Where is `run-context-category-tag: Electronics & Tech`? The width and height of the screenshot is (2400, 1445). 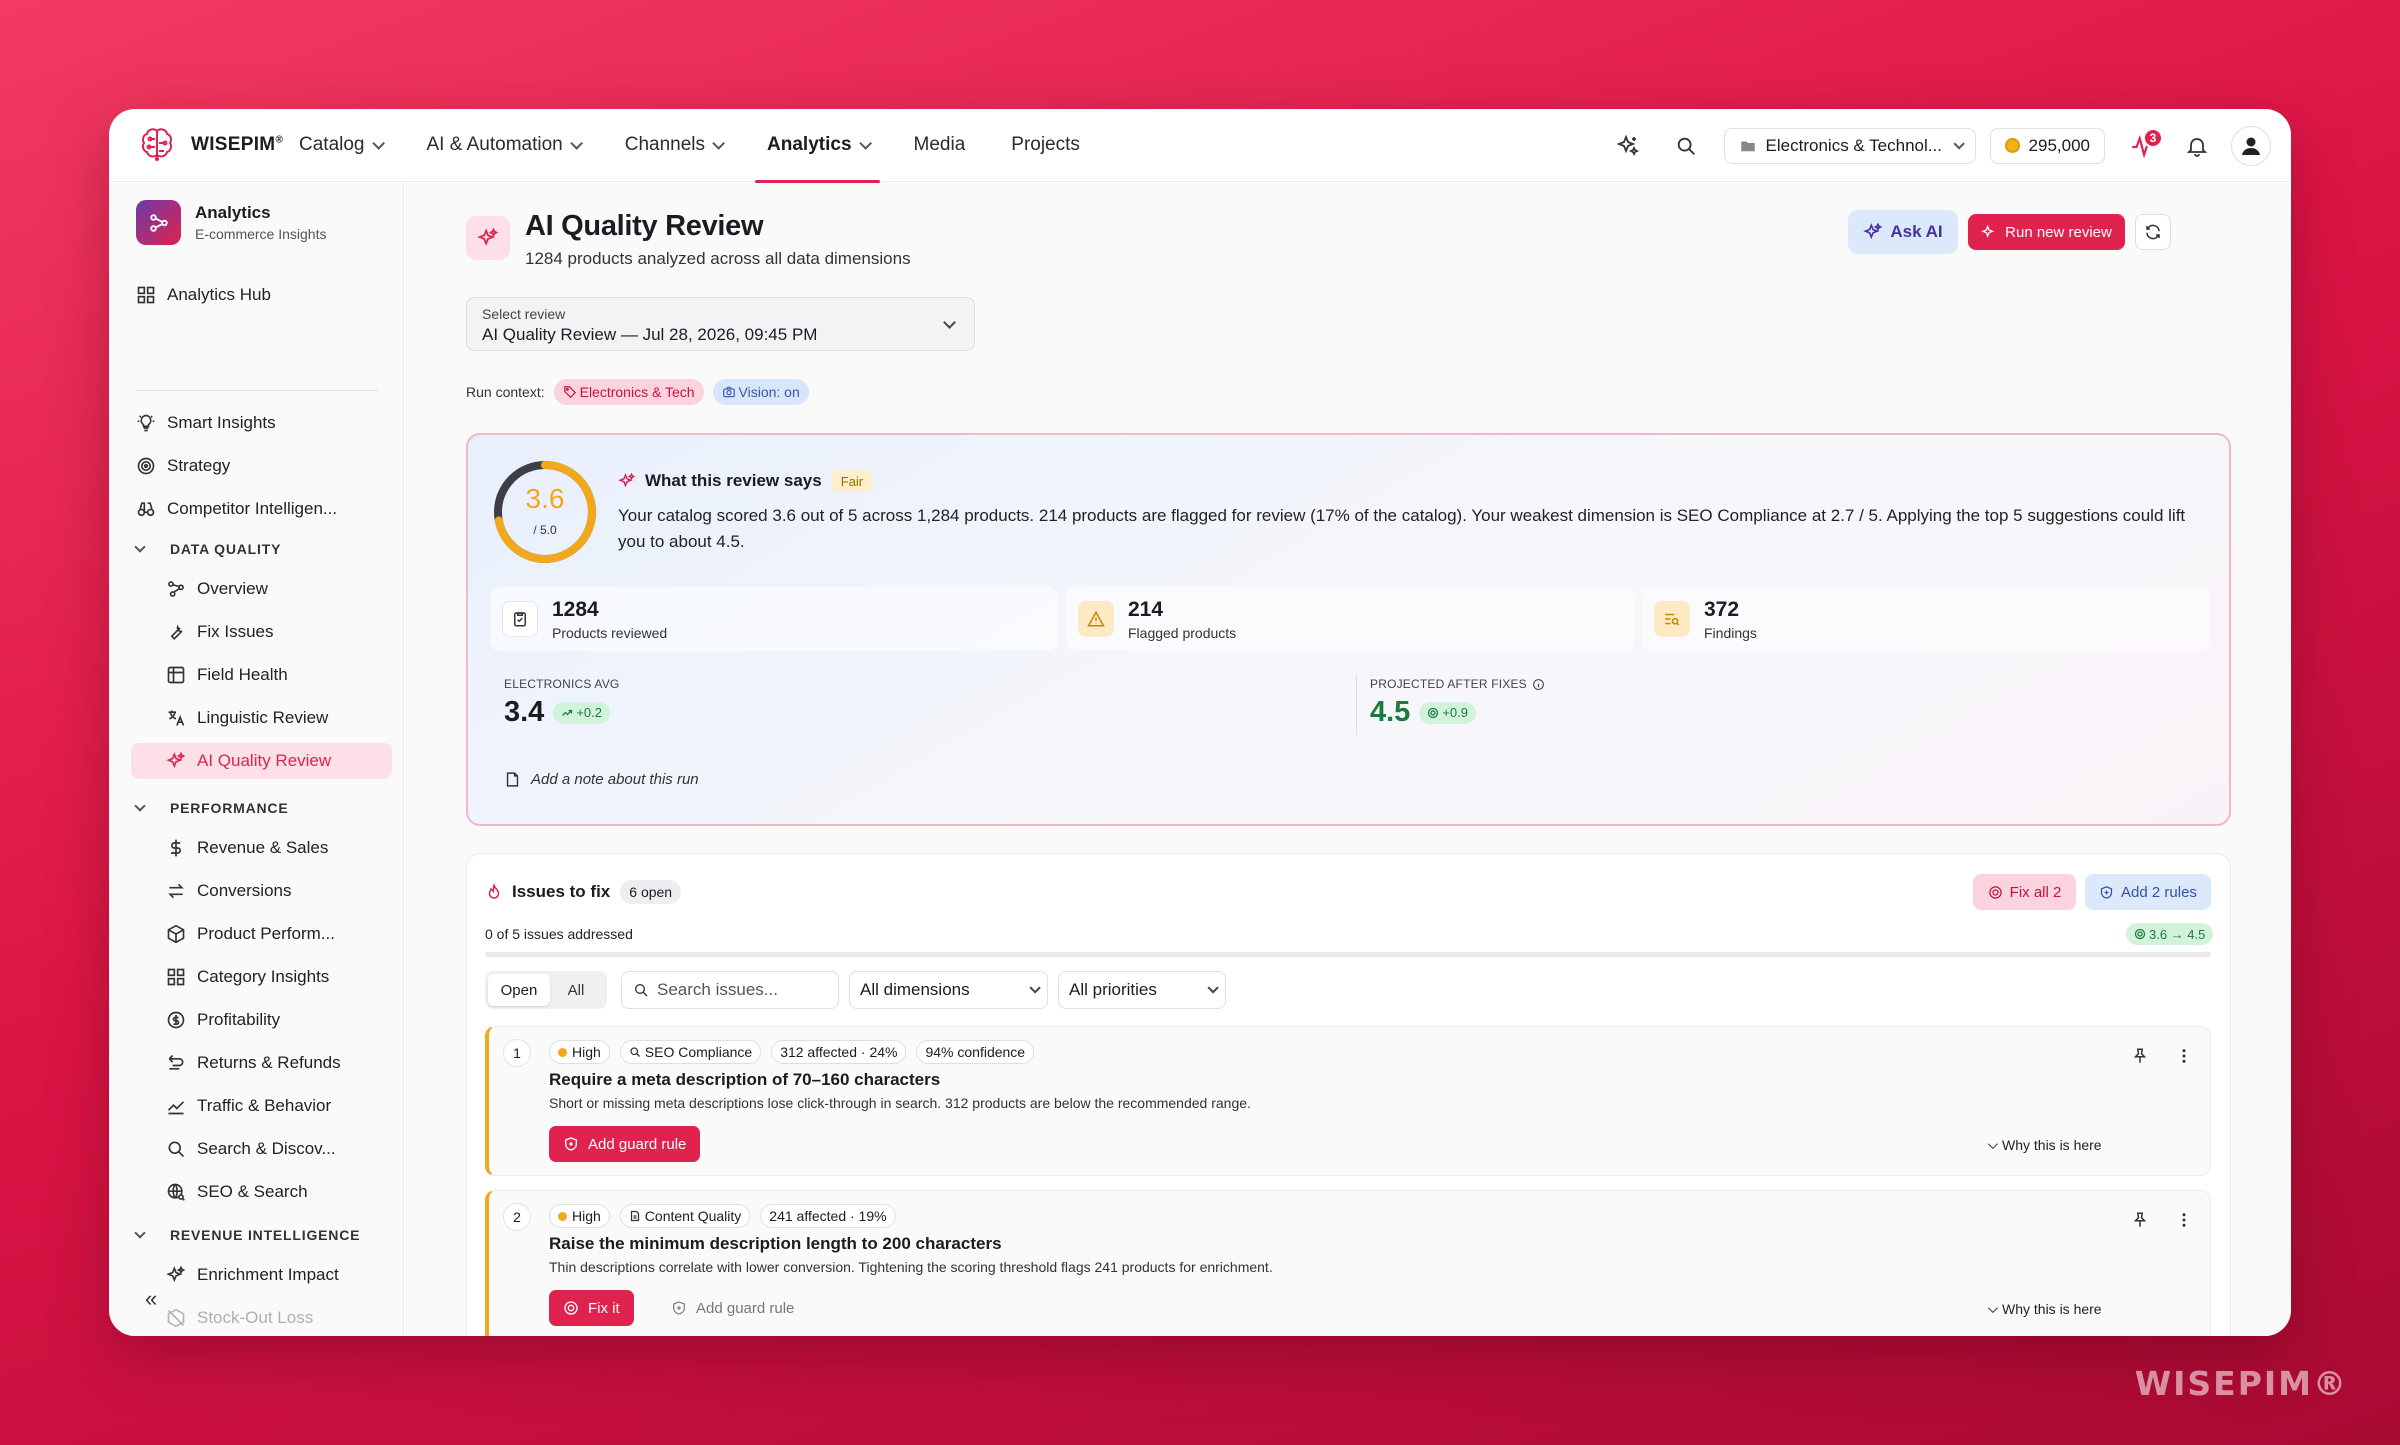 run-context-category-tag: Electronics & Tech is located at coordinates (628, 392).